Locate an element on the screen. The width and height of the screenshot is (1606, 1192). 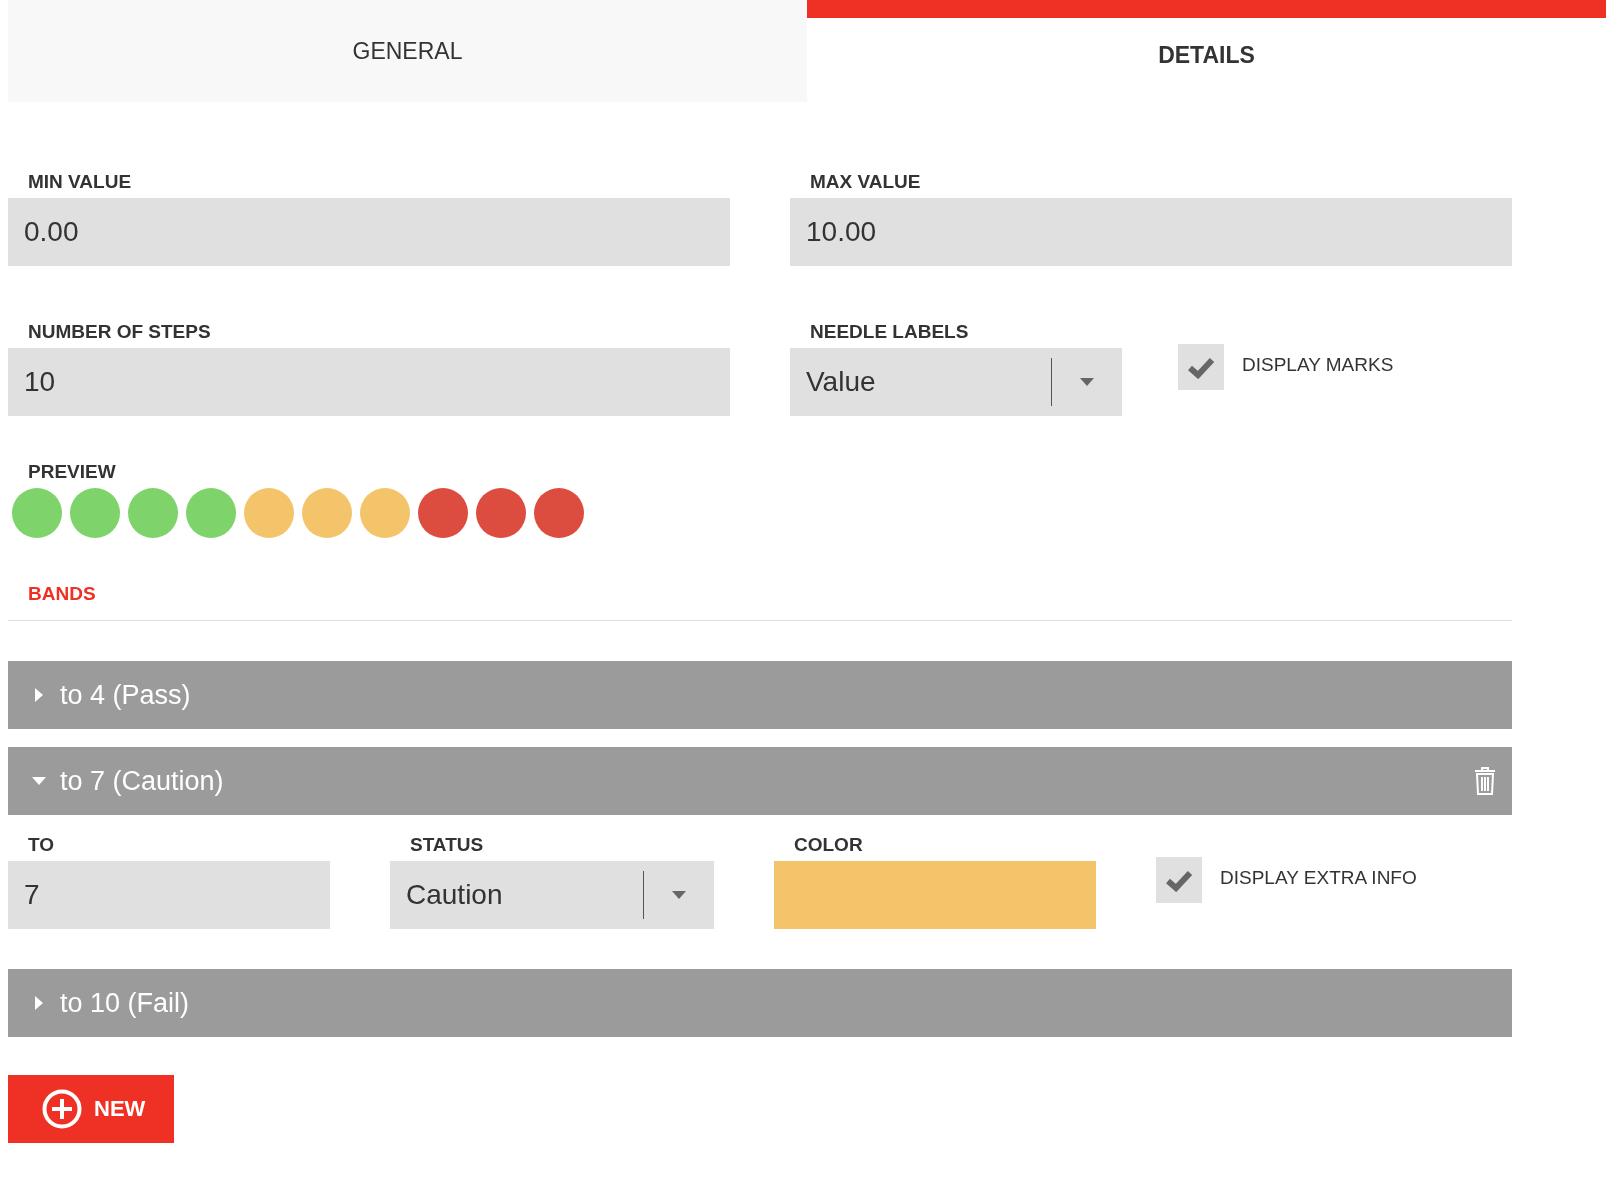
tab: GENERAL is located at coordinates (407, 51).